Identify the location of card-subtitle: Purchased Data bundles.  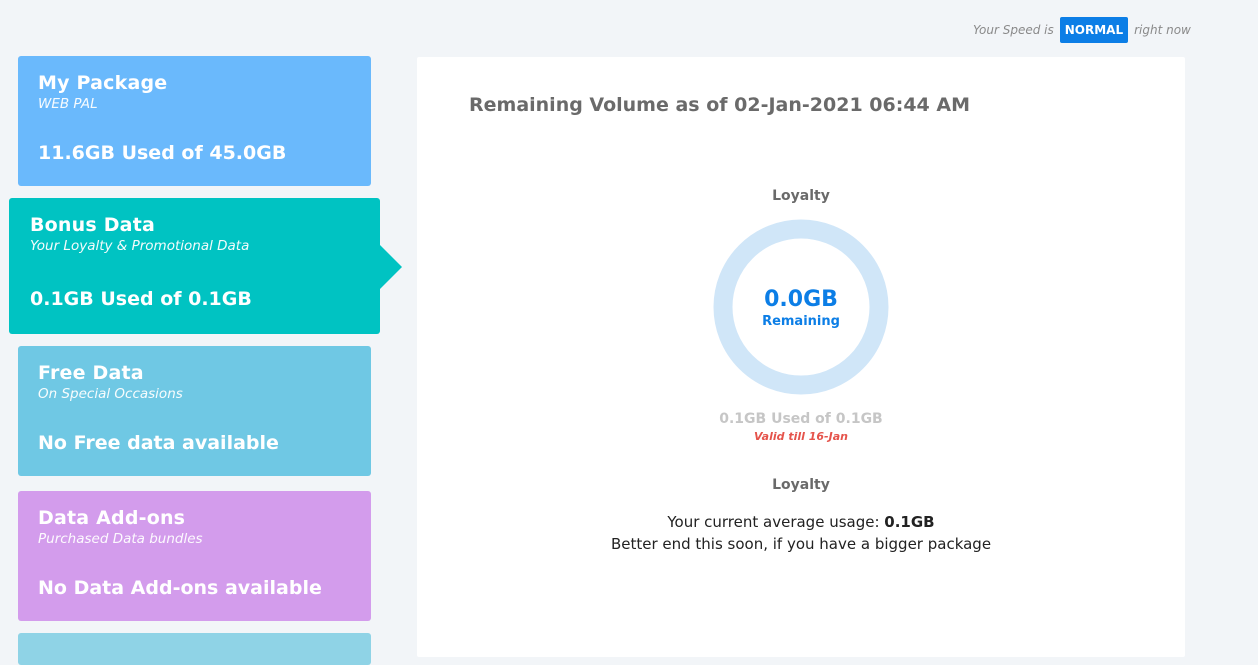
(120, 539).